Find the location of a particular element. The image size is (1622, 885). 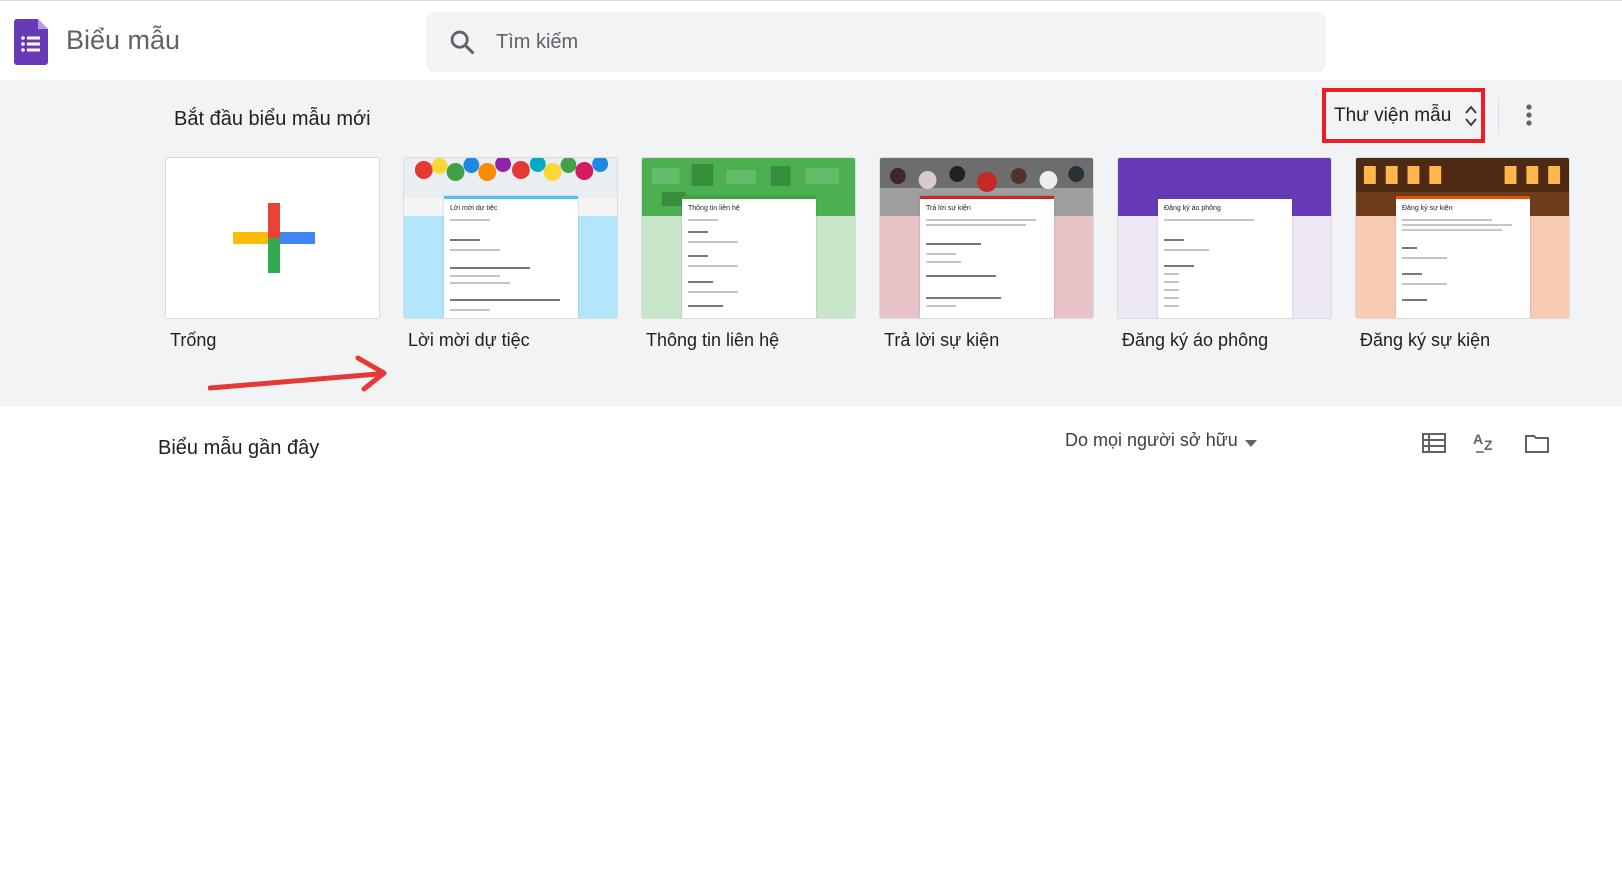

owner-filter-dropdown: Do mọi người sở hữu is located at coordinates (1161, 444).